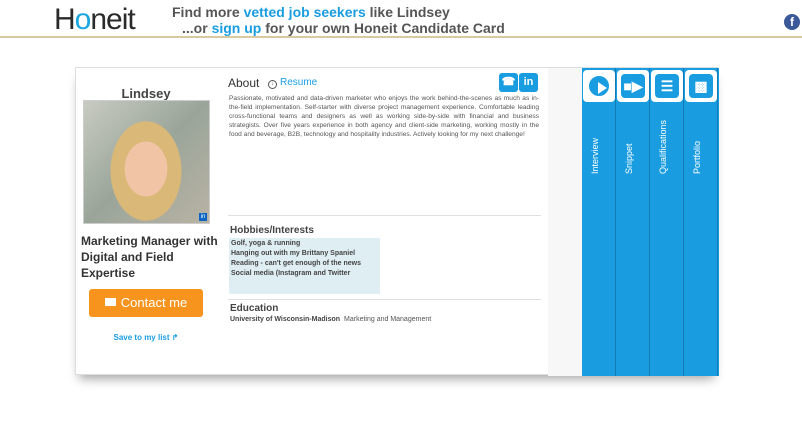 The width and height of the screenshot is (802, 446). Describe the element at coordinates (254, 308) in the screenshot. I see `education-heading: Education` at that location.